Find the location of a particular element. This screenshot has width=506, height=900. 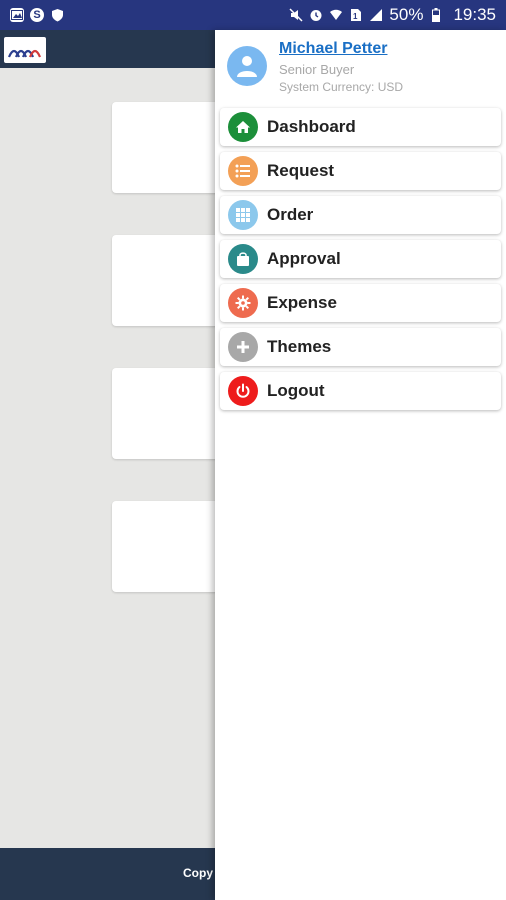

battery-icon is located at coordinates (436, 15).